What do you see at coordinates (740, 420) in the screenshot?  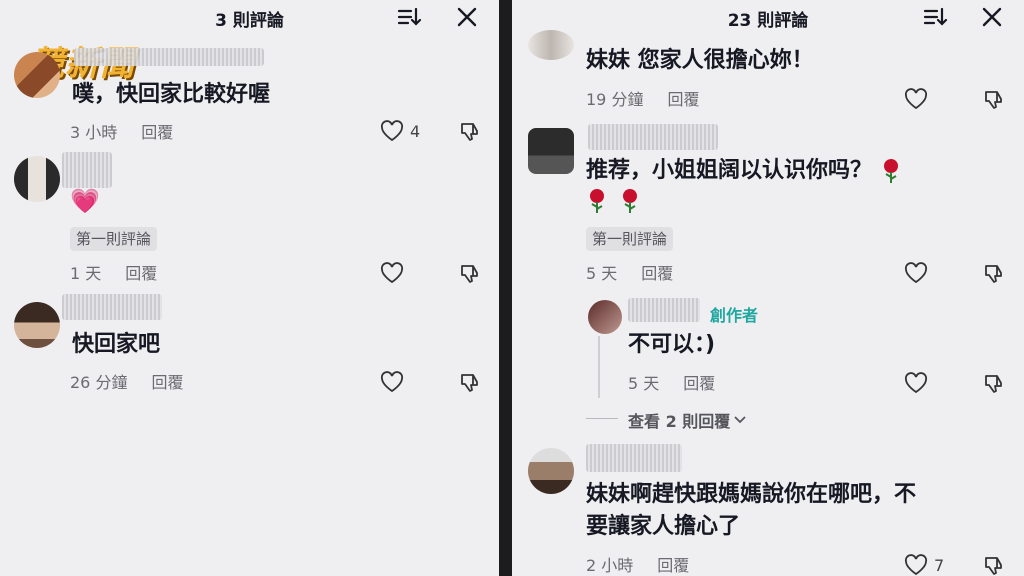 I see `chevron-down-icon` at bounding box center [740, 420].